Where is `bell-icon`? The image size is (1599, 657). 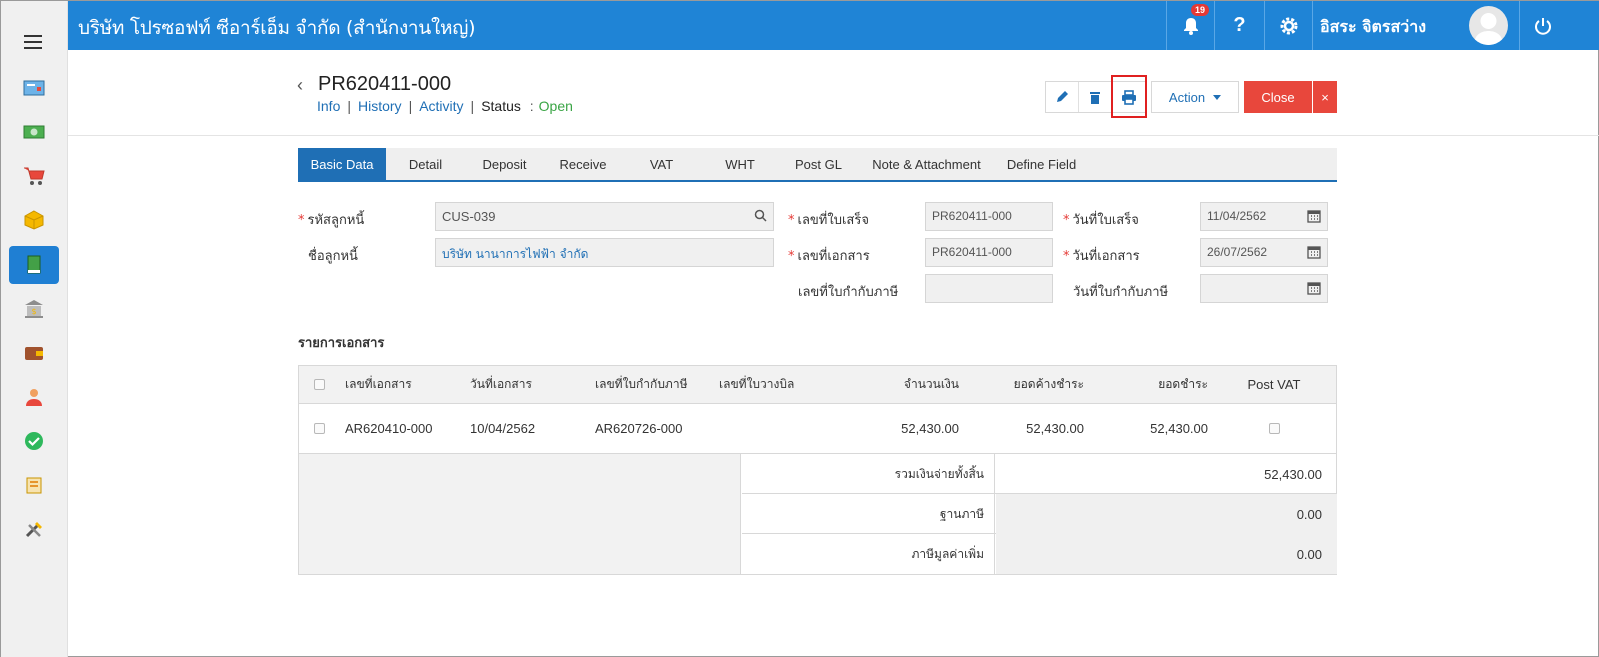 bell-icon is located at coordinates (1190, 26).